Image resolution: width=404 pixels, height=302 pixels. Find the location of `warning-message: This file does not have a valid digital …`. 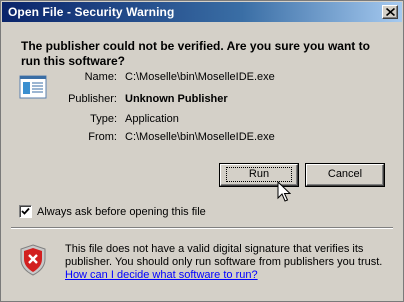

warning-message: This file does not have a valid digital … is located at coordinates (225, 262).